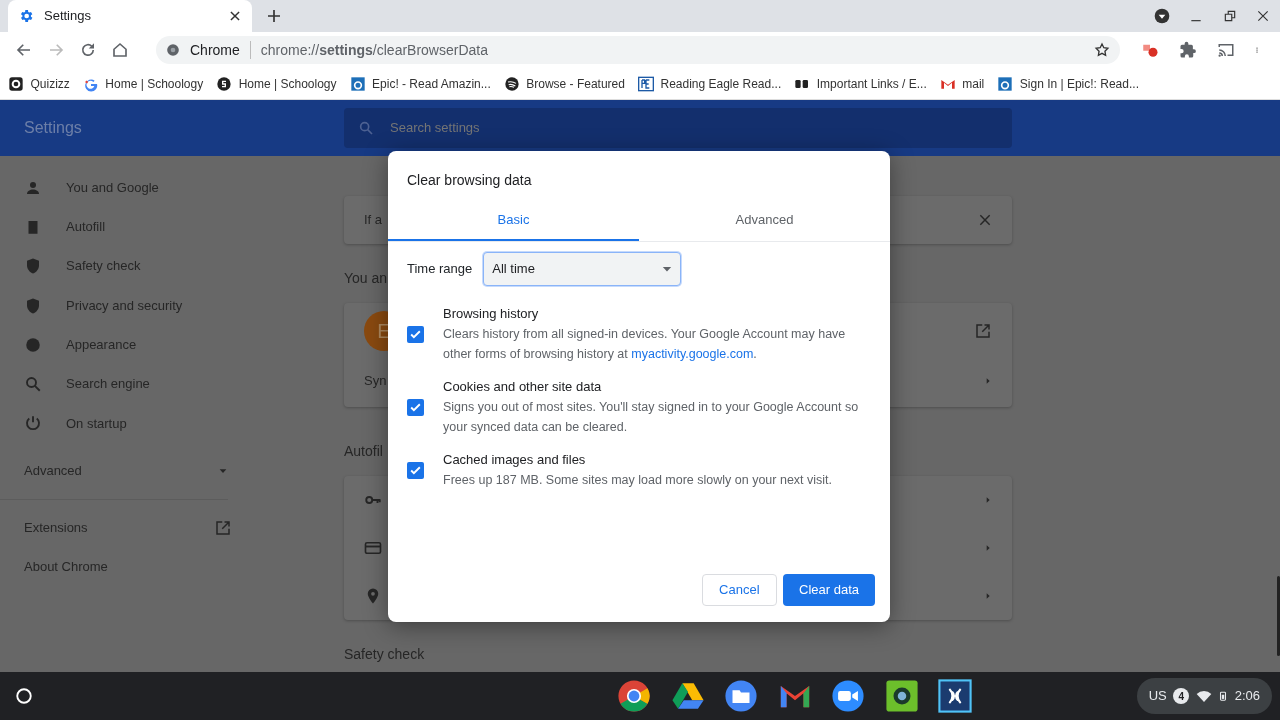 The width and height of the screenshot is (1280, 720). Describe the element at coordinates (68, 16) in the screenshot. I see `tab-title: Settings` at that location.